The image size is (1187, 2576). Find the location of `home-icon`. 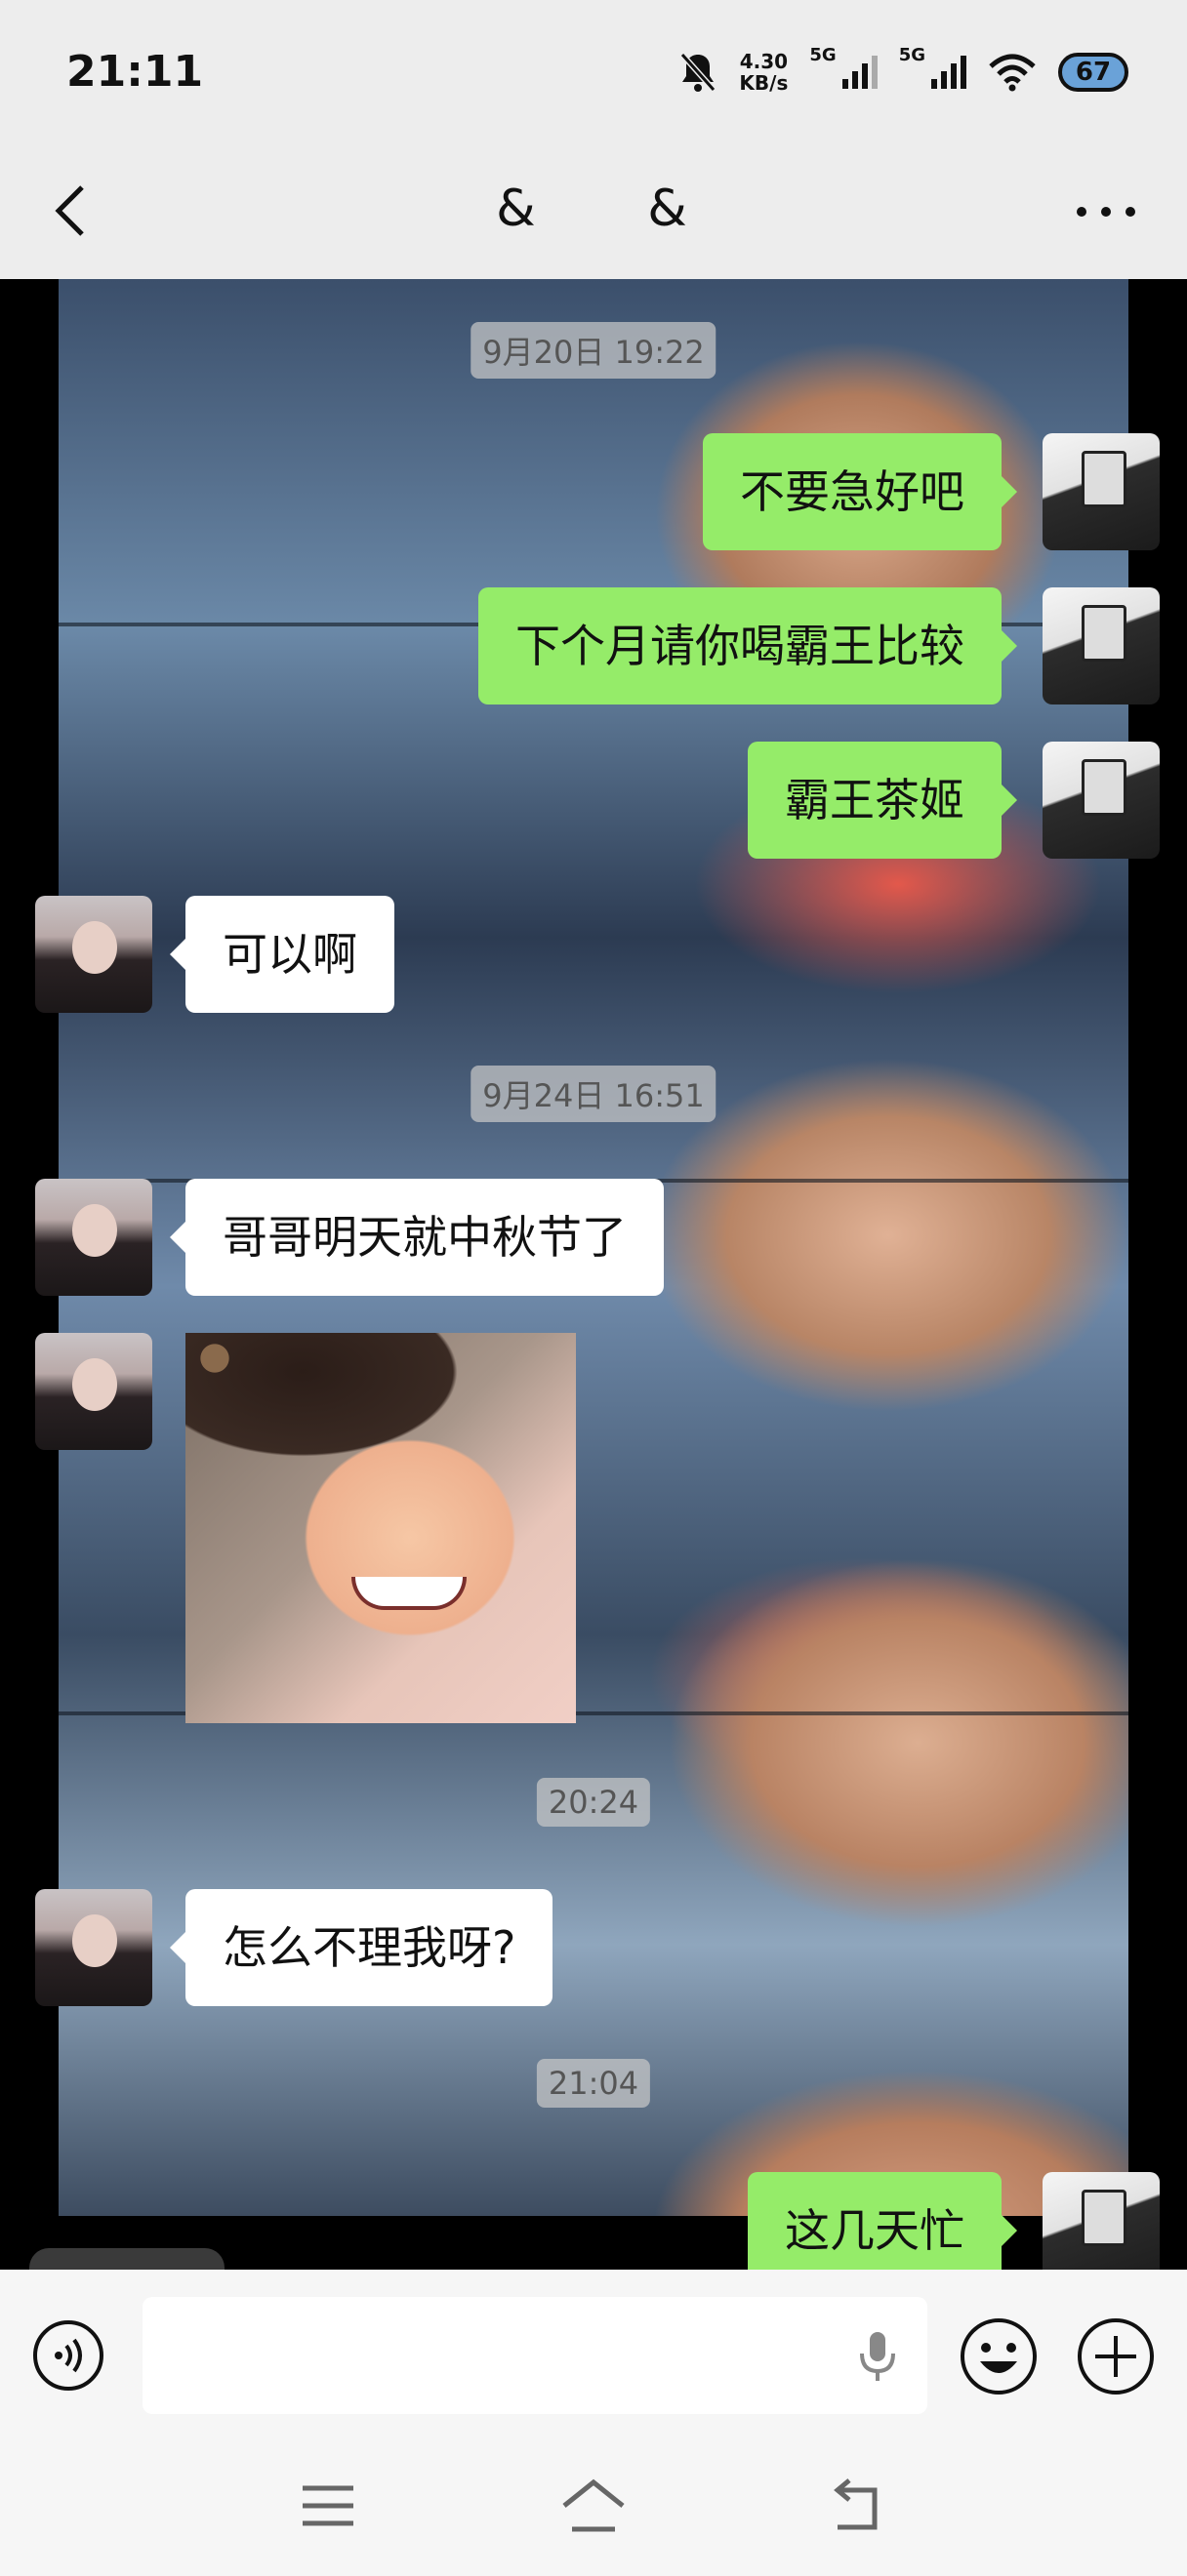

home-icon is located at coordinates (593, 2506).